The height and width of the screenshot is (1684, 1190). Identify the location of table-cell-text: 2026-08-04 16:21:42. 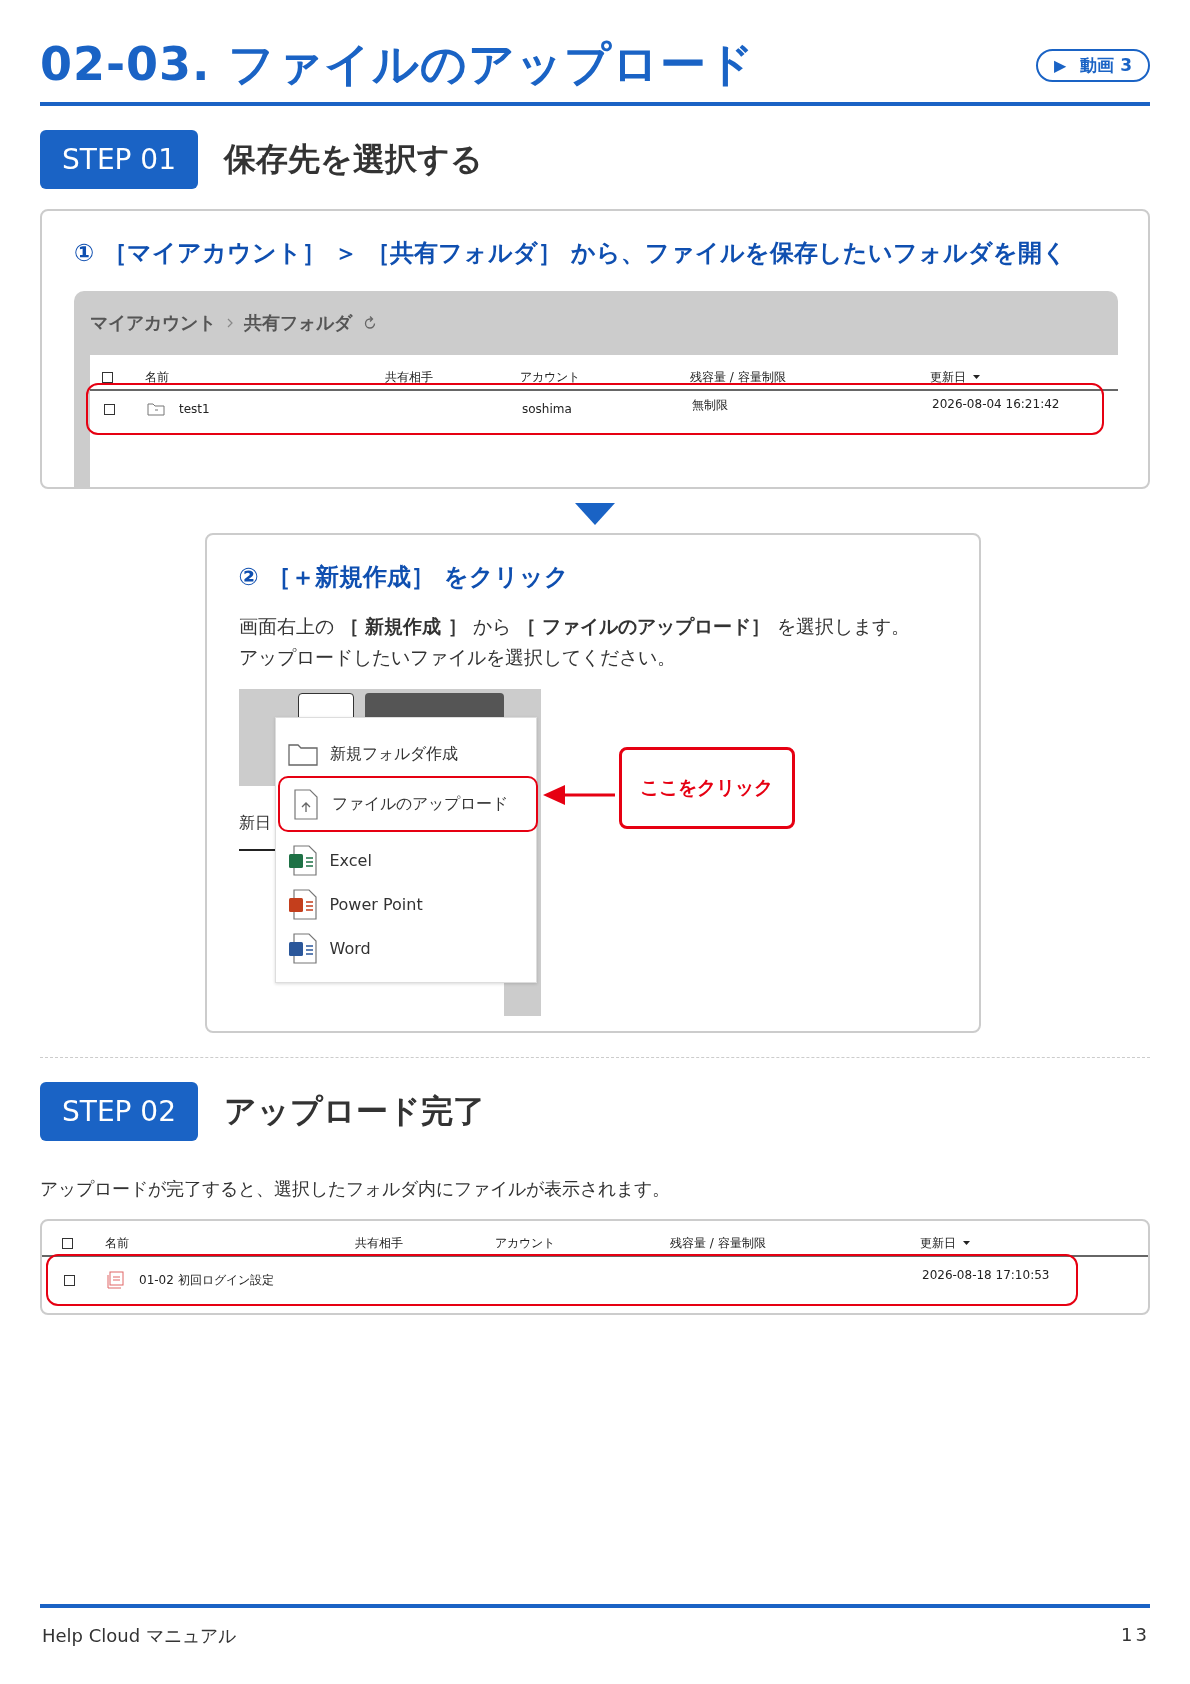
(996, 404).